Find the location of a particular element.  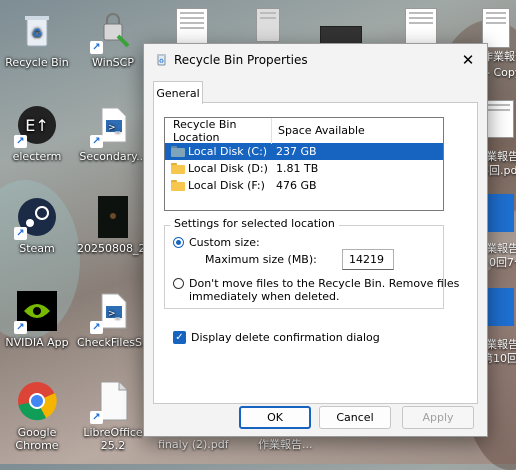

desktop-icon-label: WinSCP is located at coordinates (113, 62).